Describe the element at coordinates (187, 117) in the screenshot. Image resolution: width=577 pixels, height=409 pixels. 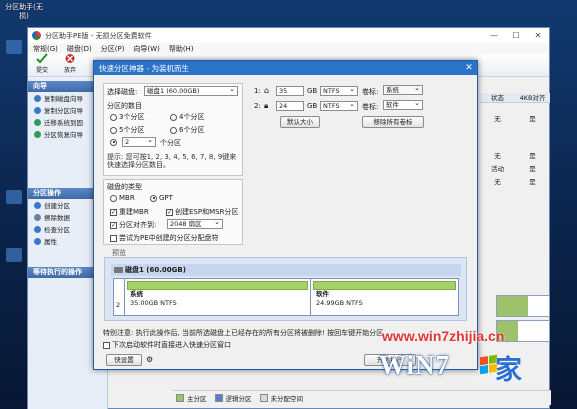
I see `radio-4-partitions: 4个分区` at that location.